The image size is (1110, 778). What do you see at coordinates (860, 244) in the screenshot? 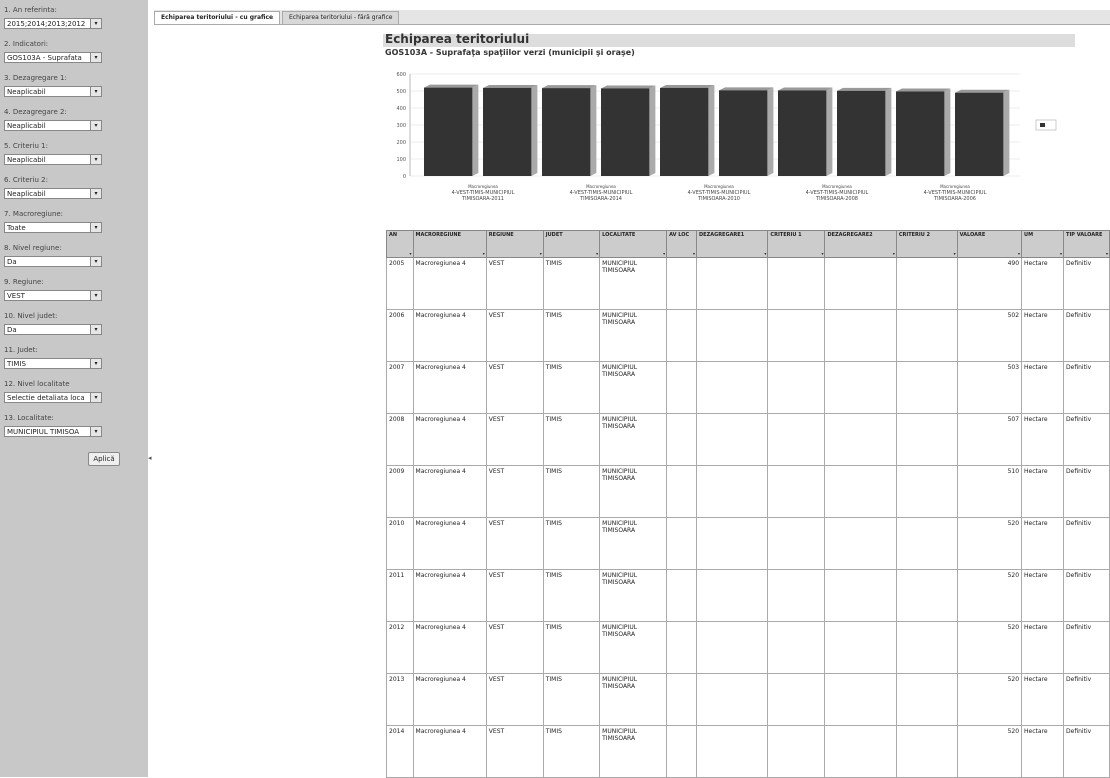
I see `column-header: DEZAGREGARE2 ▾` at bounding box center [860, 244].